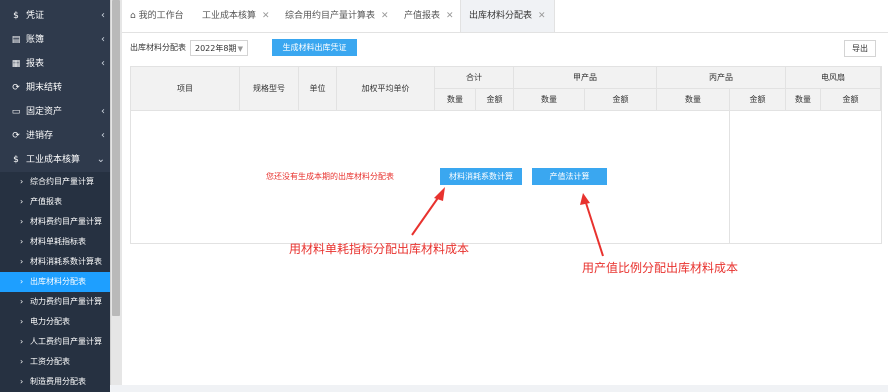 This screenshot has height=392, width=888. Describe the element at coordinates (66, 341) in the screenshot. I see `subnav-label: 人工费约目产量计算` at that location.